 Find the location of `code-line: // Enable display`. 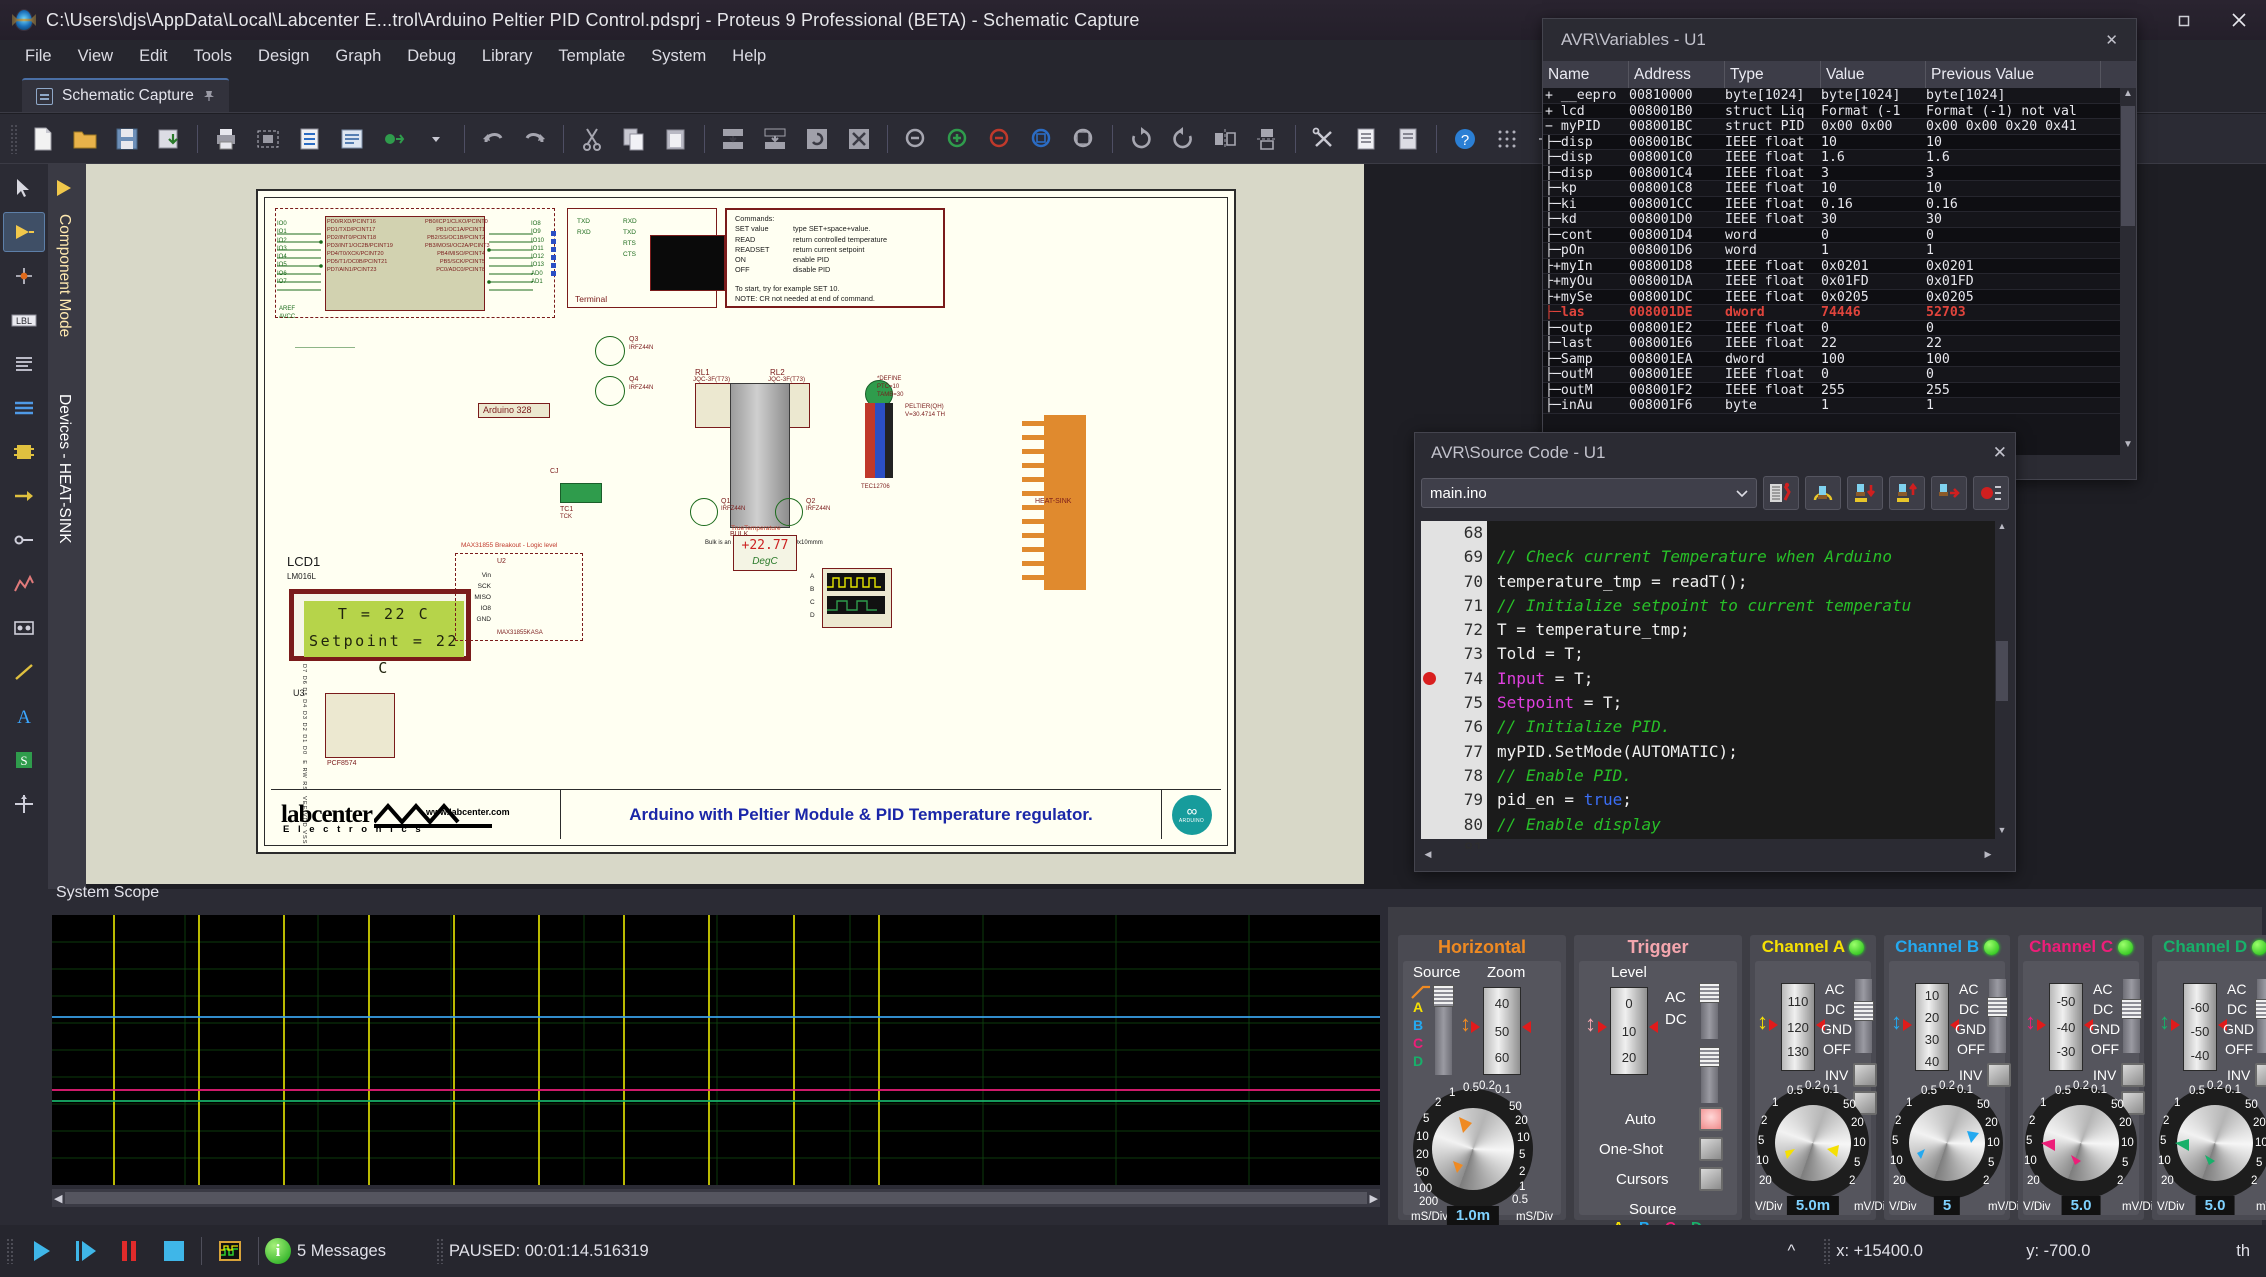

code-line: // Enable display is located at coordinates (1748, 825).